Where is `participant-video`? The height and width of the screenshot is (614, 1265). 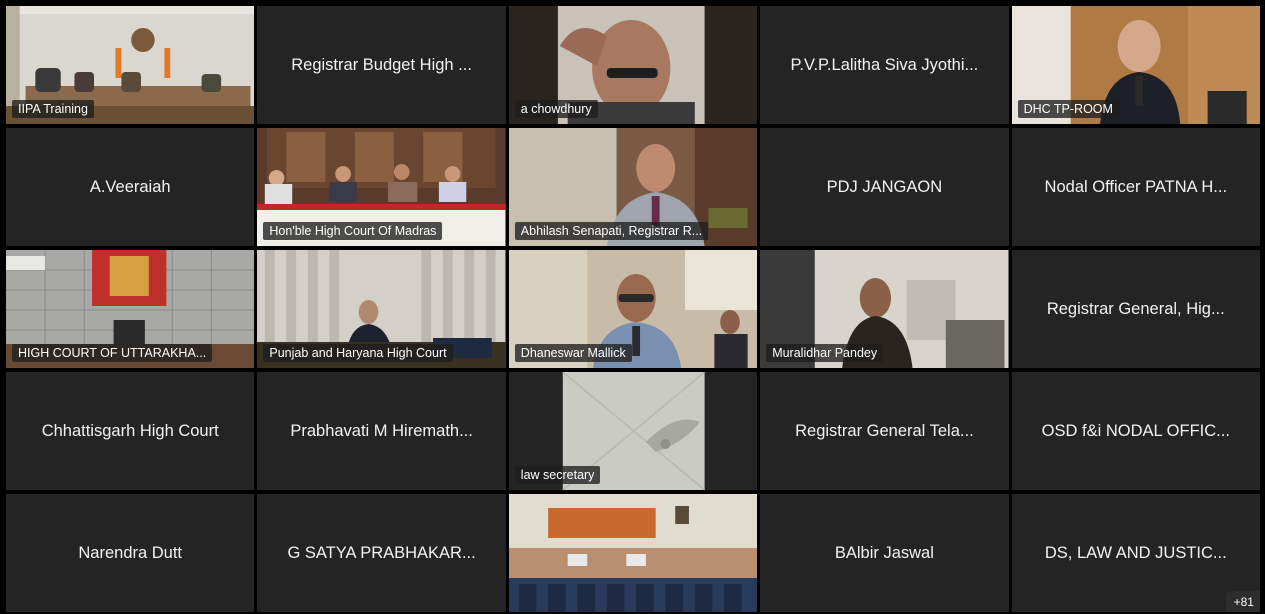
participant-video is located at coordinates (633, 553).